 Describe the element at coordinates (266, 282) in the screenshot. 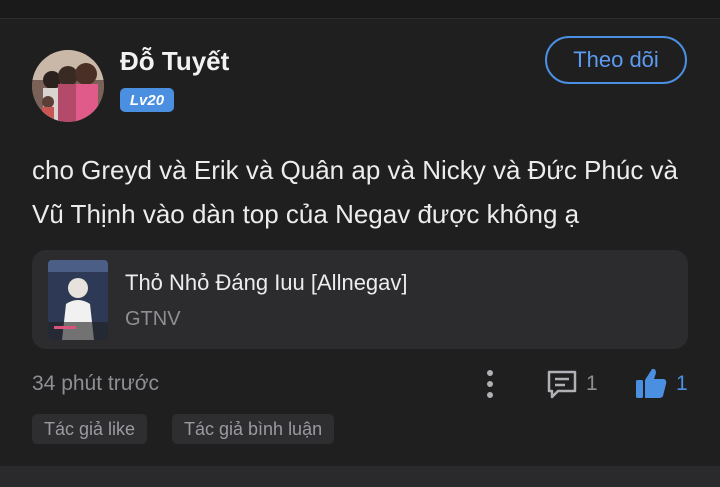

I see `story-title: Thỏ Nhỏ Đáng Iuu [Allnegav]` at that location.